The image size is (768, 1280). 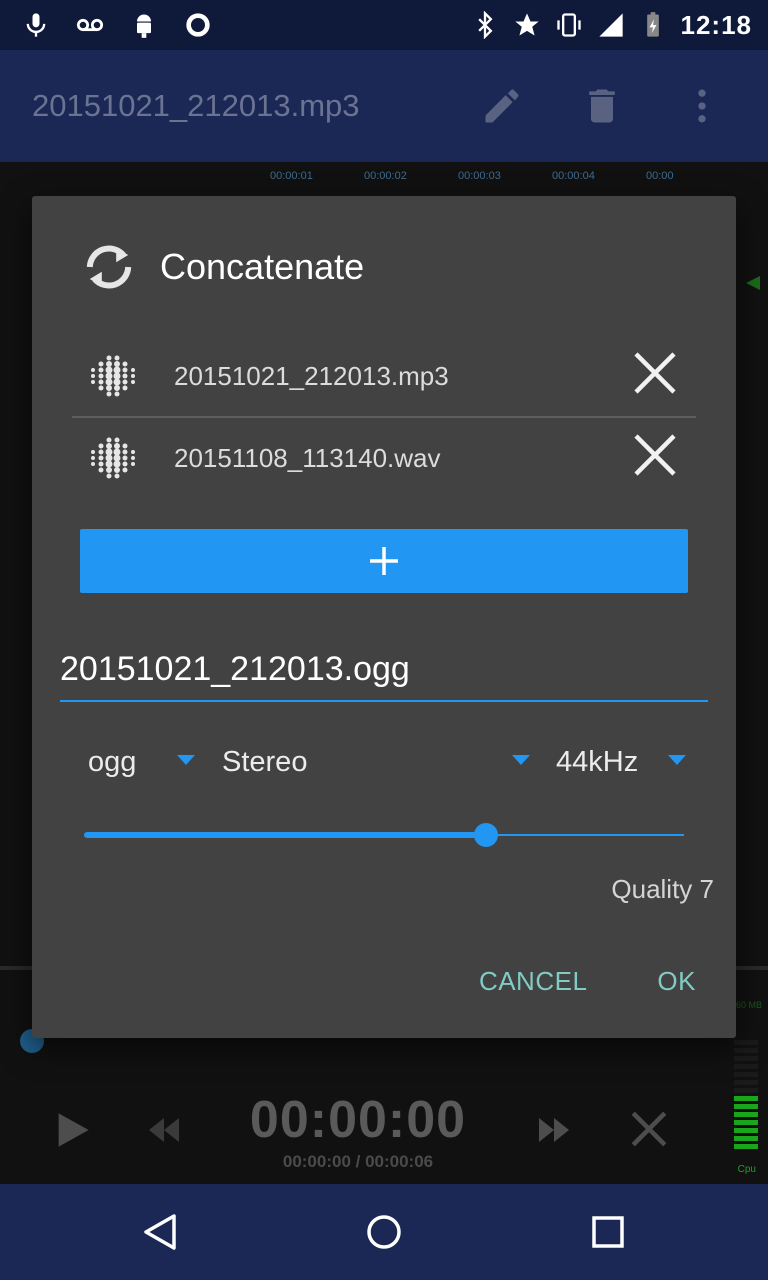 I want to click on sample-rate-select: 44kHz, so click(x=622, y=762).